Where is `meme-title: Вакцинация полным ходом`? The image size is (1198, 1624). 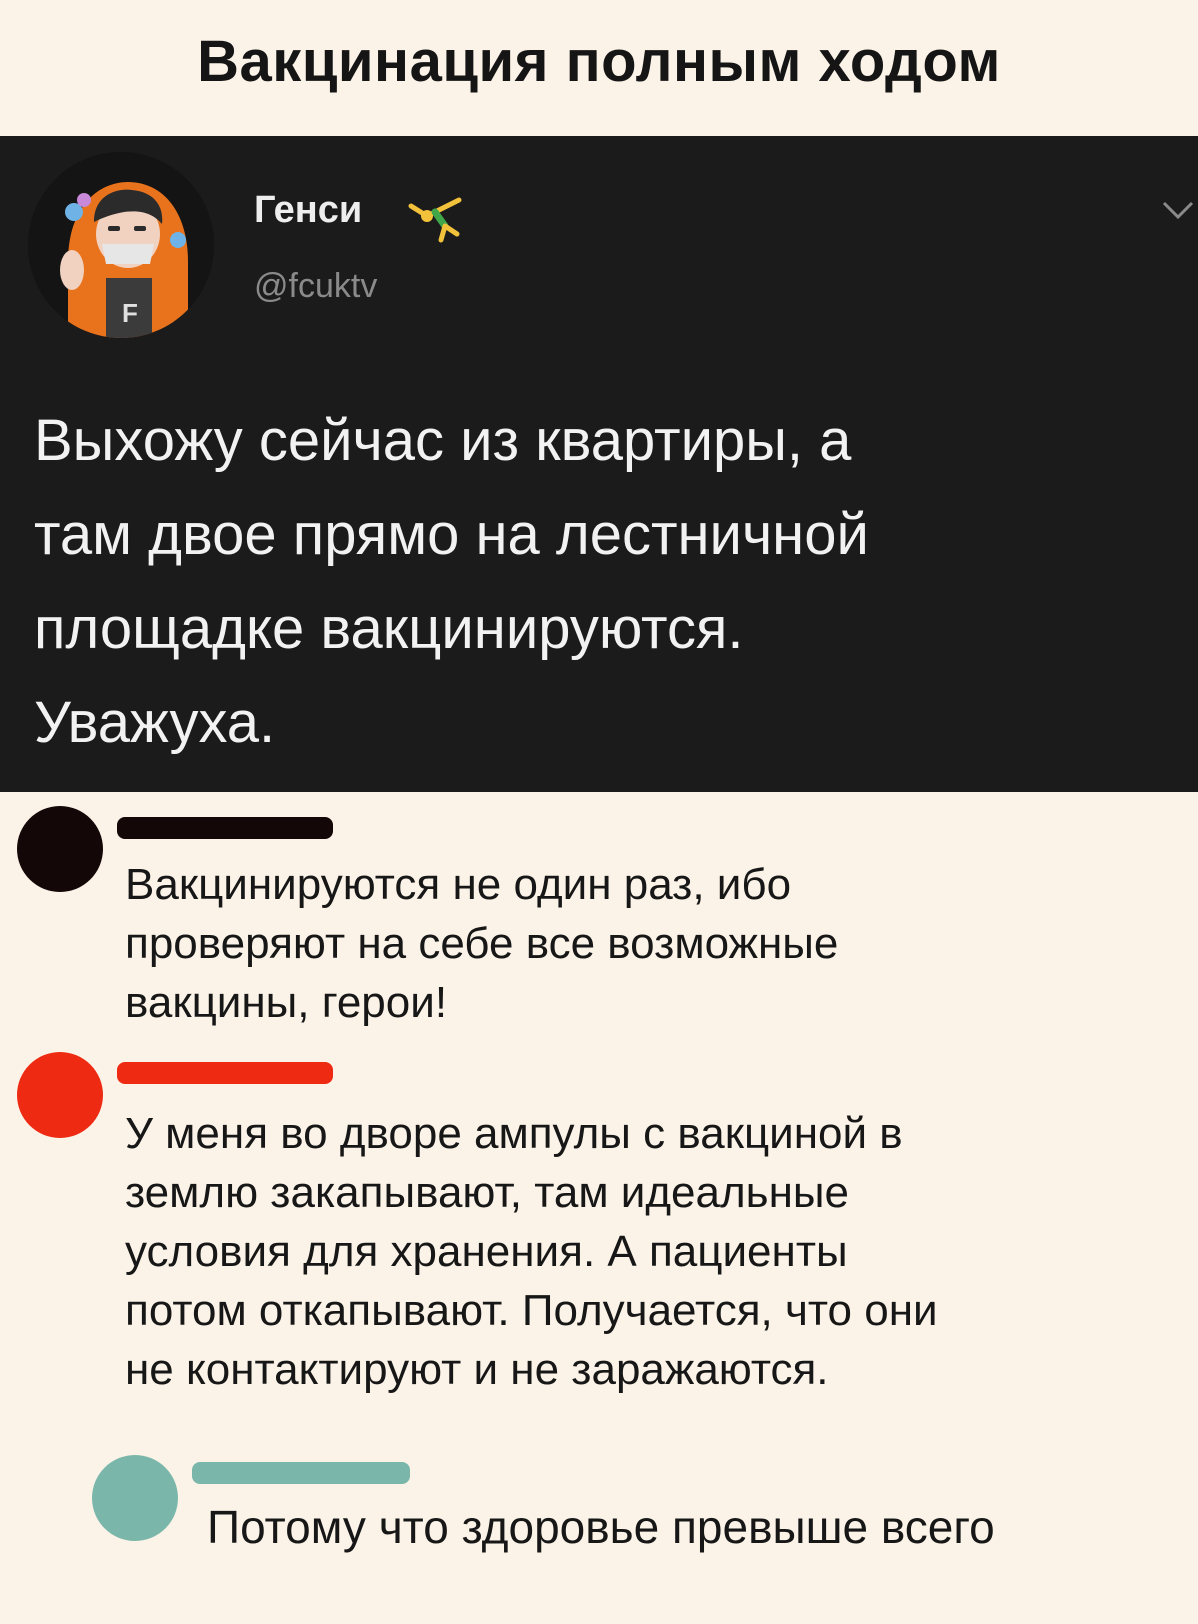 meme-title: Вакцинация полным ходом is located at coordinates (599, 61).